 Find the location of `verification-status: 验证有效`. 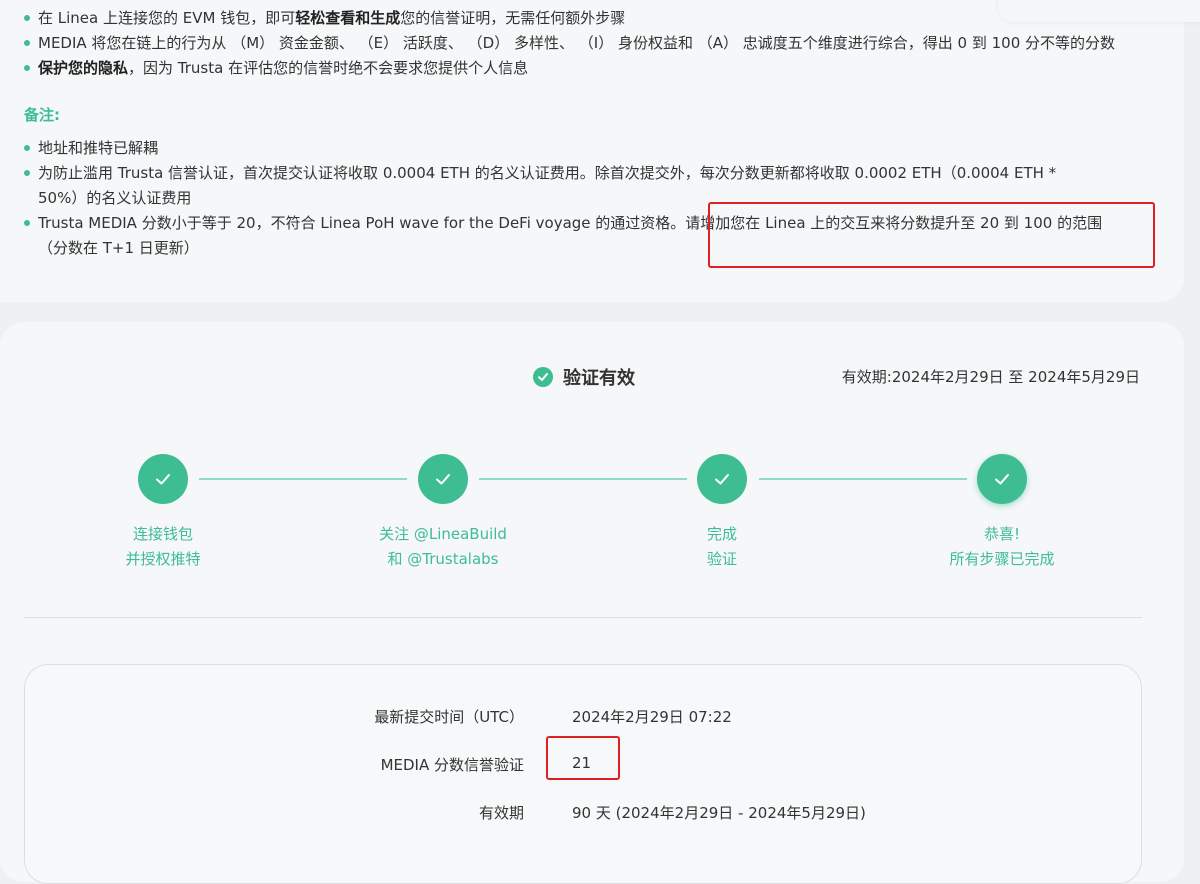

verification-status: 验证有效 is located at coordinates (584, 377).